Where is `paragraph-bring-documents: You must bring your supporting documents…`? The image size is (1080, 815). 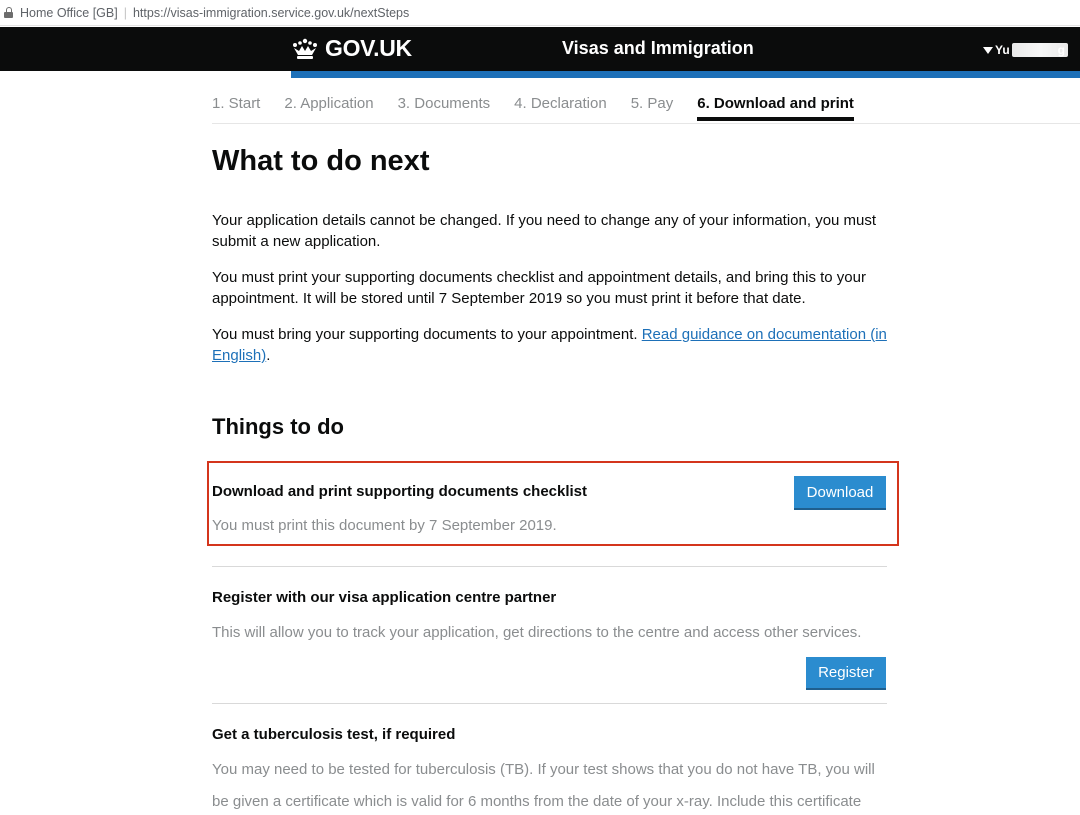
paragraph-bring-documents: You must bring your supporting documents… is located at coordinates (552, 345).